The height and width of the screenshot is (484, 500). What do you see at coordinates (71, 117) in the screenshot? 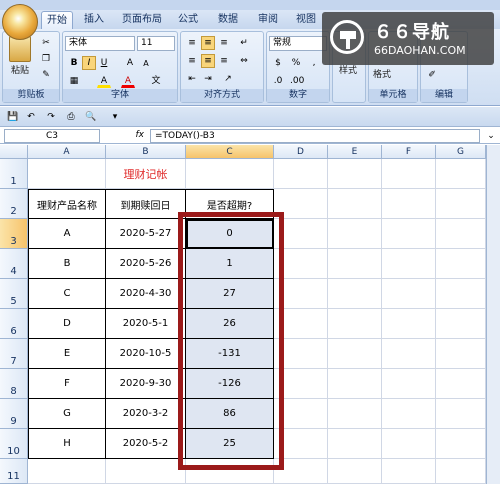
I see `print-icon: ⎙` at bounding box center [71, 117].